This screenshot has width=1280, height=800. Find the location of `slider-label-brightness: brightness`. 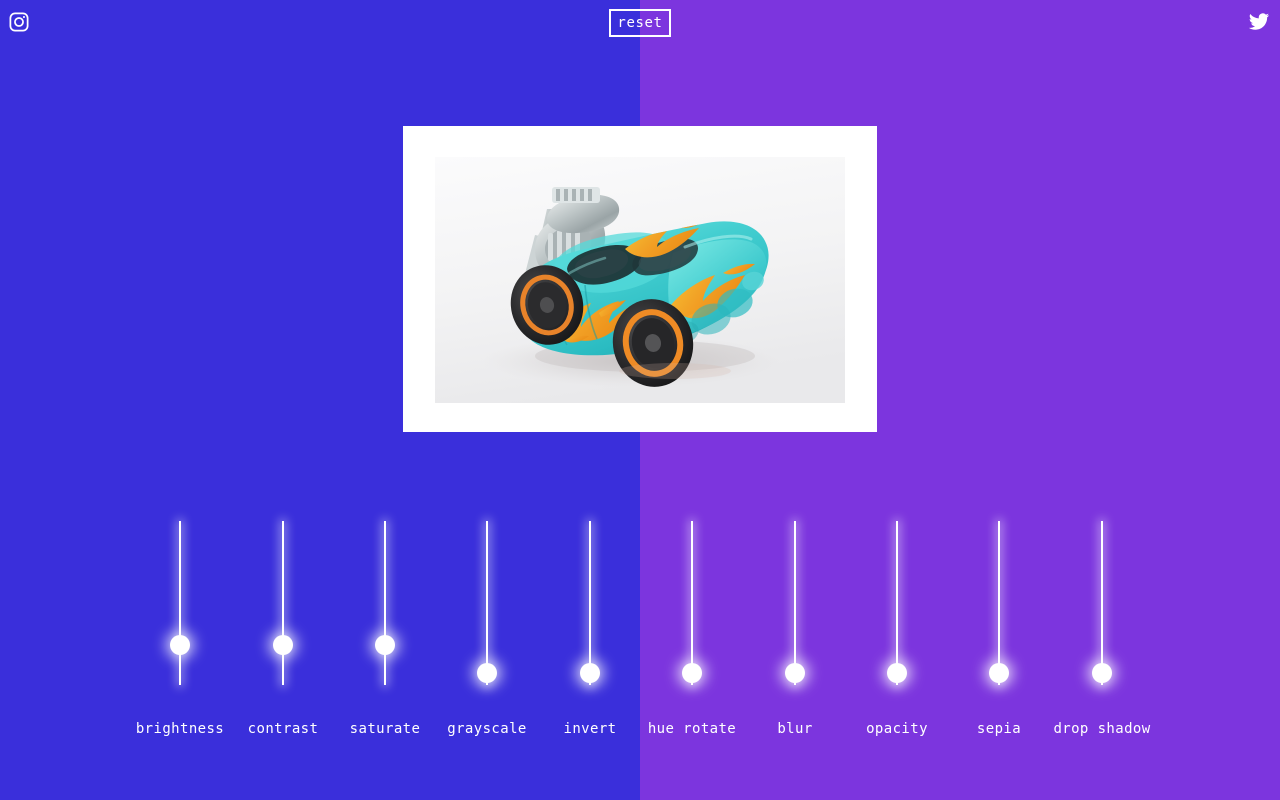

slider-label-brightness: brightness is located at coordinates (180, 729).